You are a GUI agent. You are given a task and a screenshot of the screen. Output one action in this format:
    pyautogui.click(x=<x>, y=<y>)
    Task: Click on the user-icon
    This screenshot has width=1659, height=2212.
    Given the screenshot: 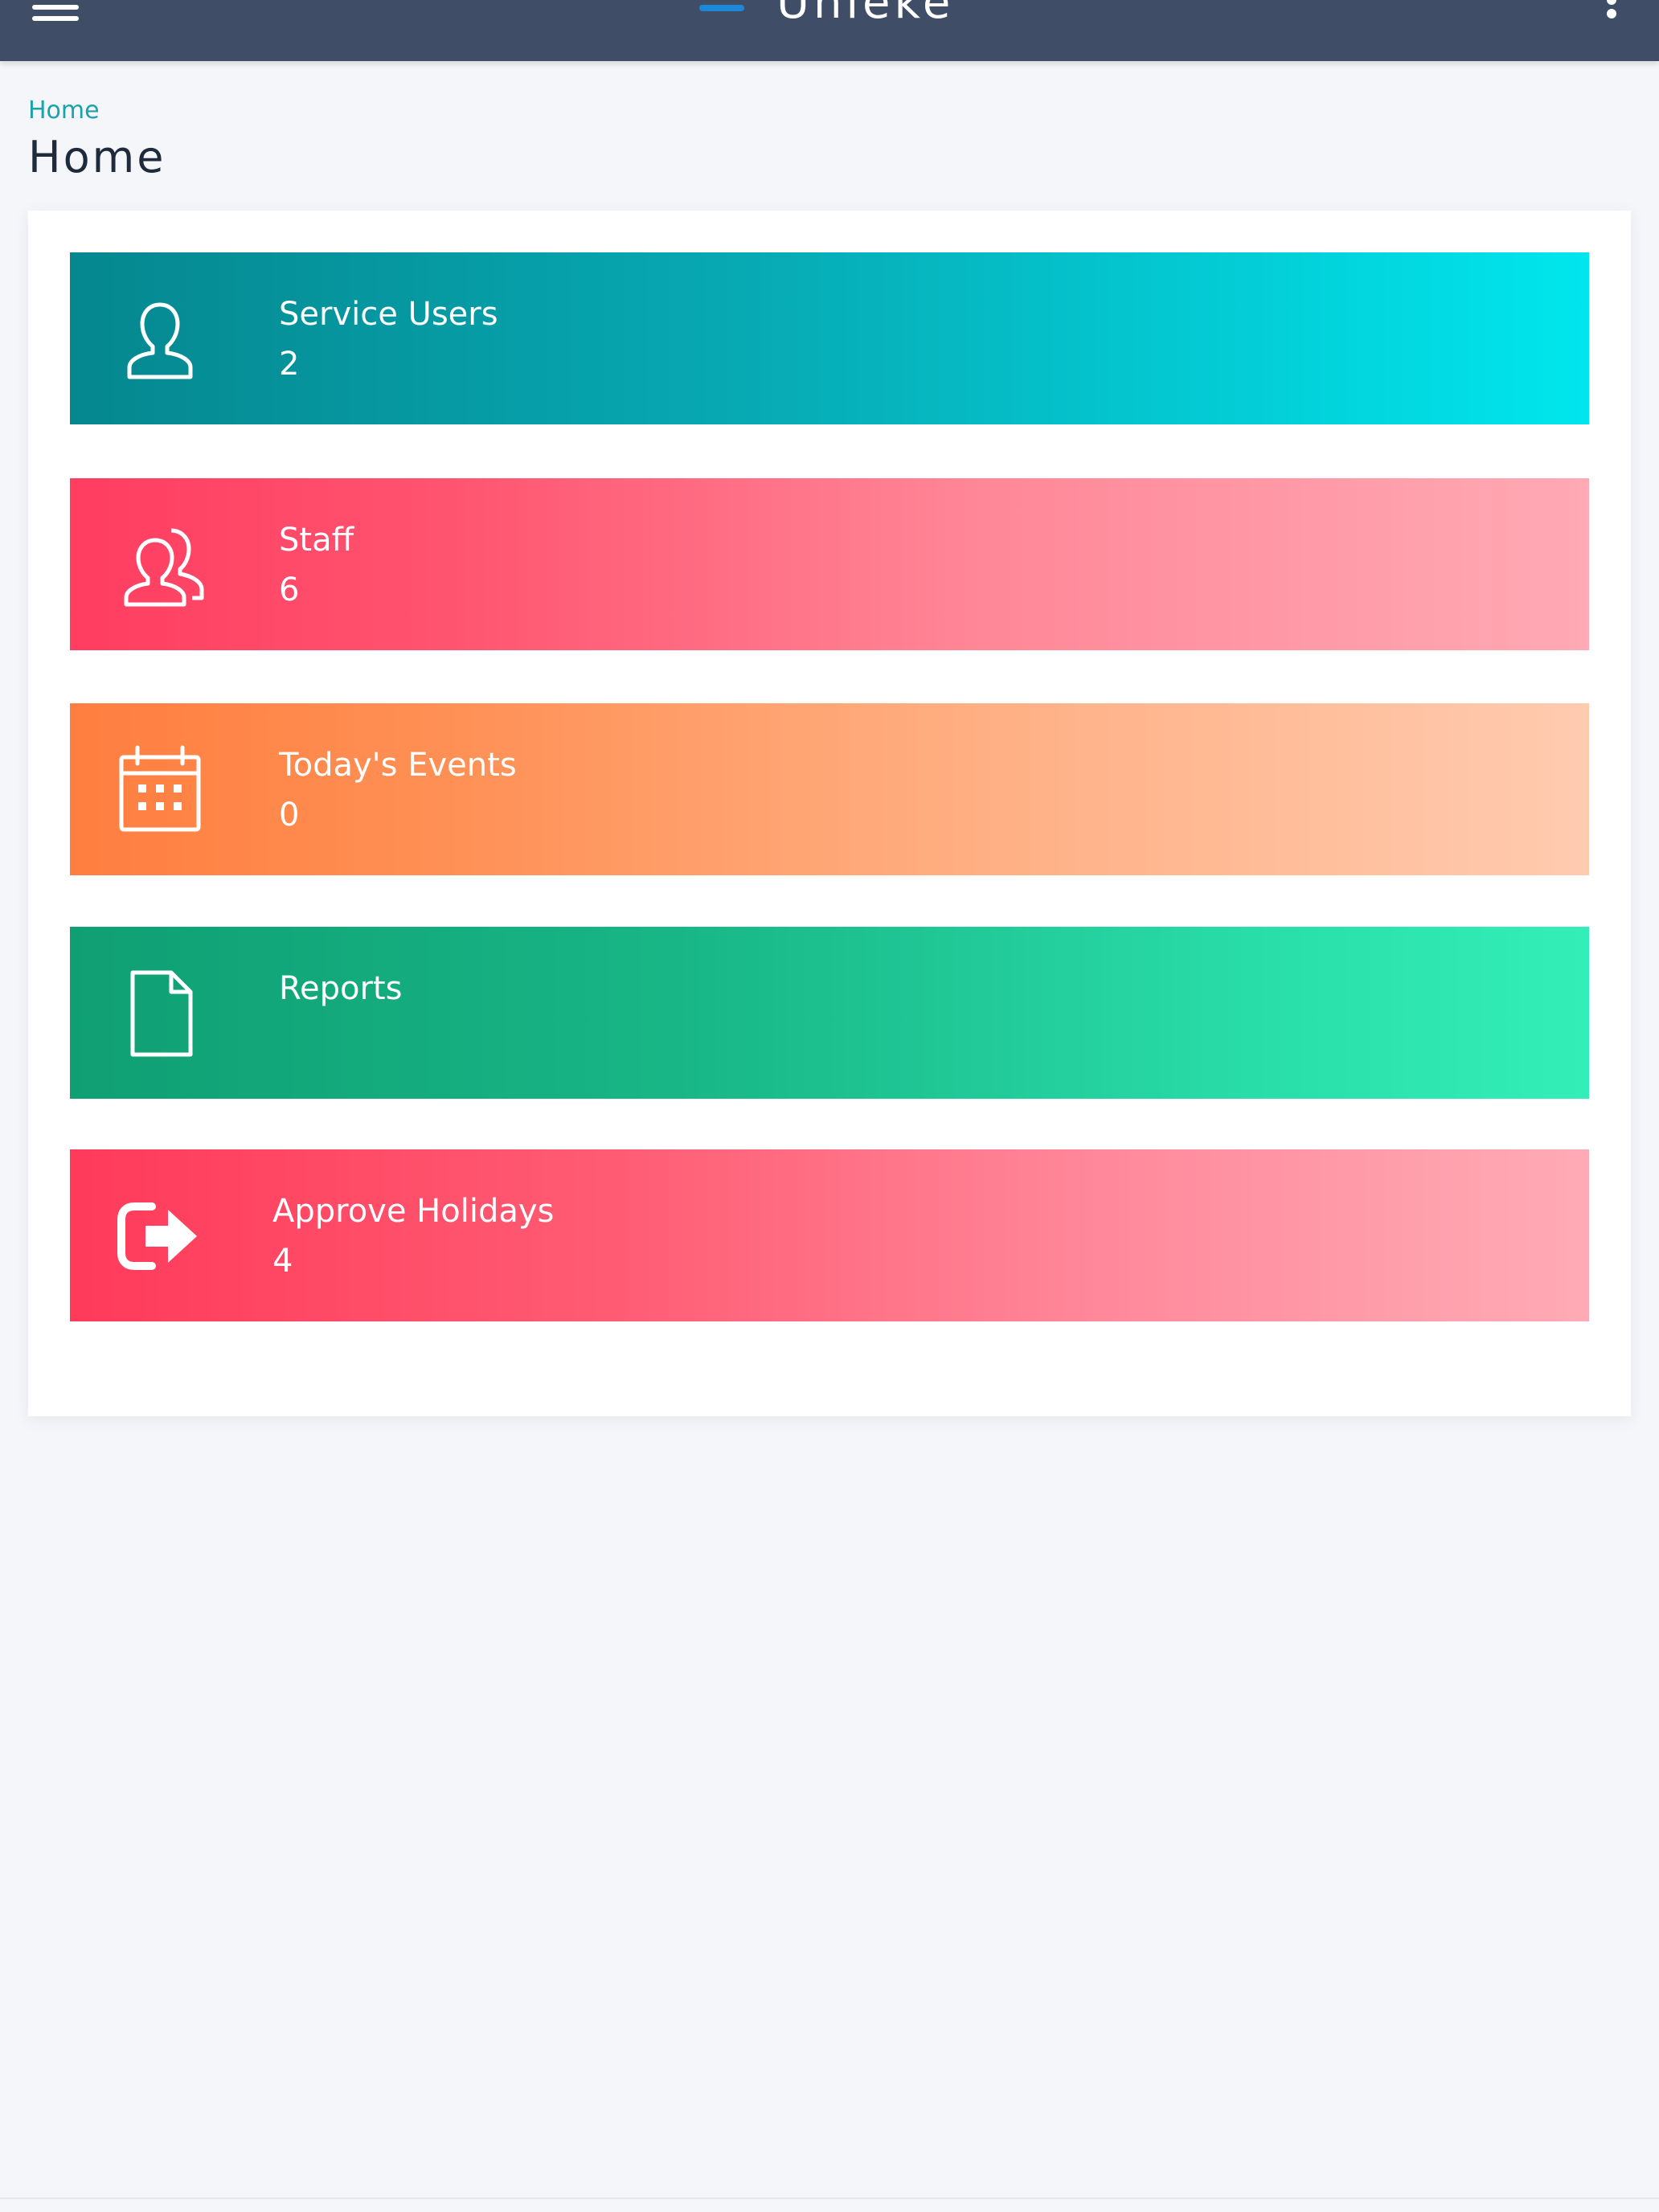 What is the action you would take?
    pyautogui.click(x=160, y=338)
    